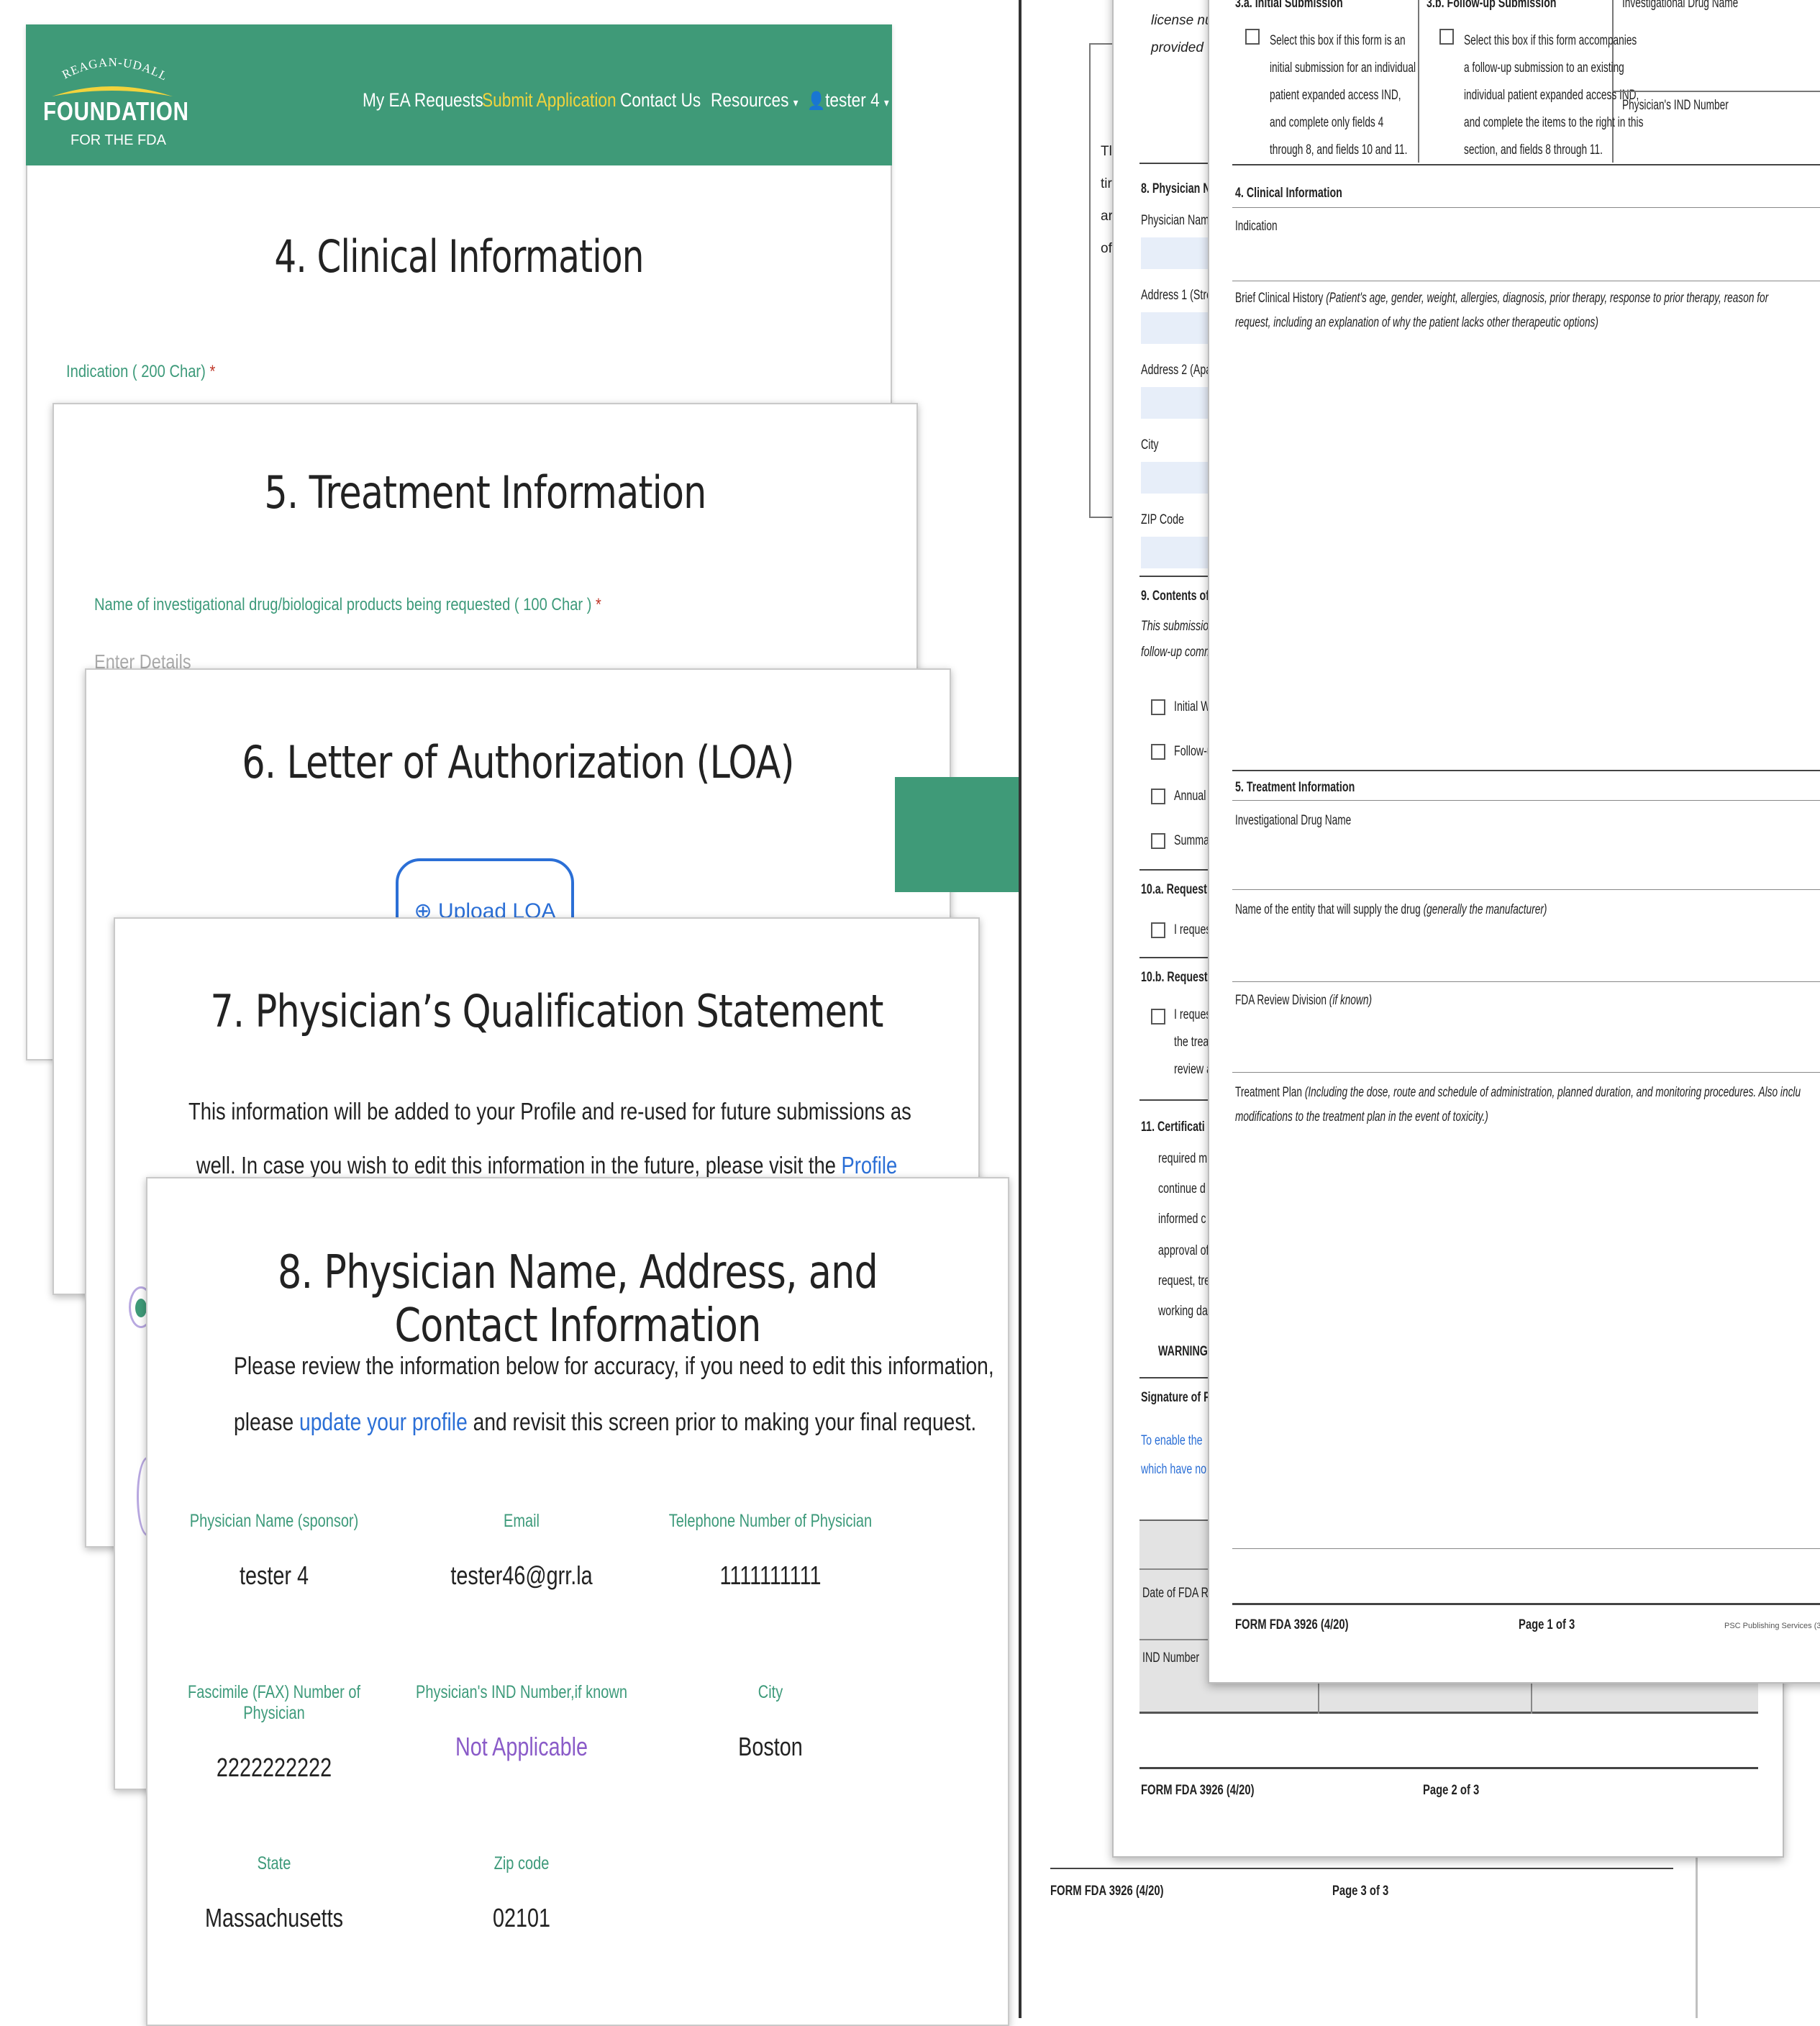 This screenshot has height=2026, width=1820. Describe the element at coordinates (1183, 1158) in the screenshot. I see `cert-line-1: required m` at that location.